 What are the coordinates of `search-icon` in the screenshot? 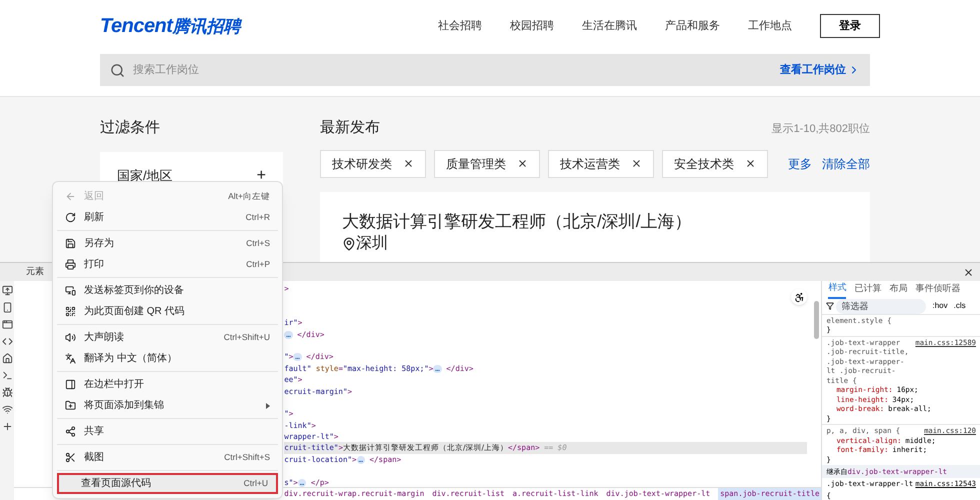 It's located at (117, 70).